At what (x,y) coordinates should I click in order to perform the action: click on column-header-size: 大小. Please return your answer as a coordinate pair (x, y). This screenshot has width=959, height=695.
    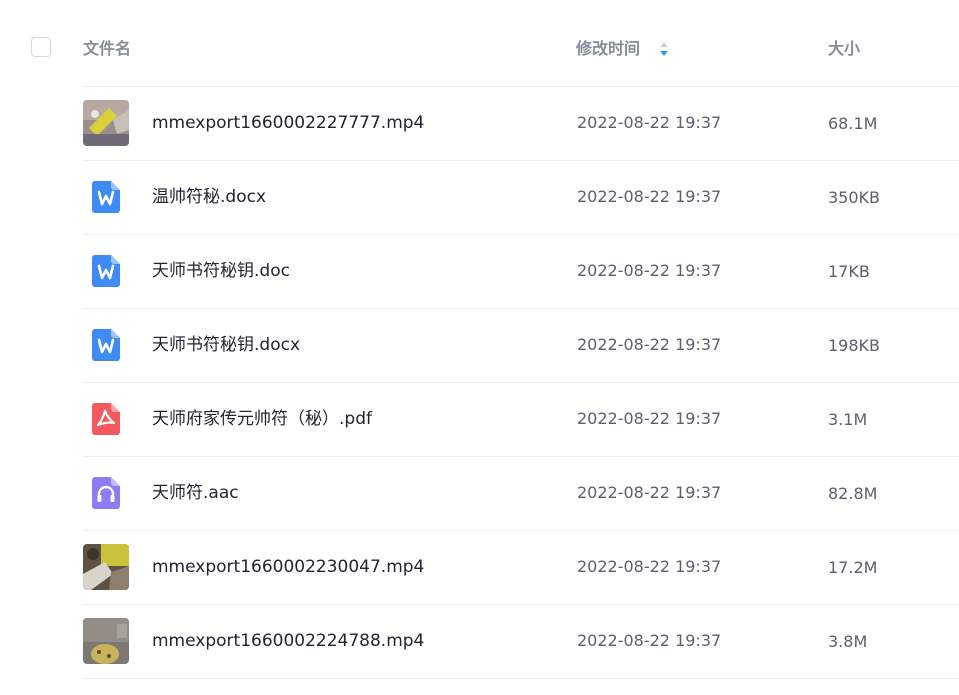
    Looking at the image, I should click on (844, 49).